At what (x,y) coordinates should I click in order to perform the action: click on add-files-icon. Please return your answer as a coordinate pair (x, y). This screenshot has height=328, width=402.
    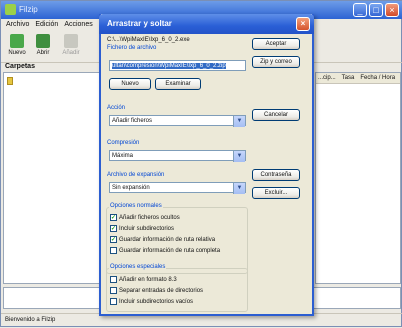
    Looking at the image, I should click on (71, 41).